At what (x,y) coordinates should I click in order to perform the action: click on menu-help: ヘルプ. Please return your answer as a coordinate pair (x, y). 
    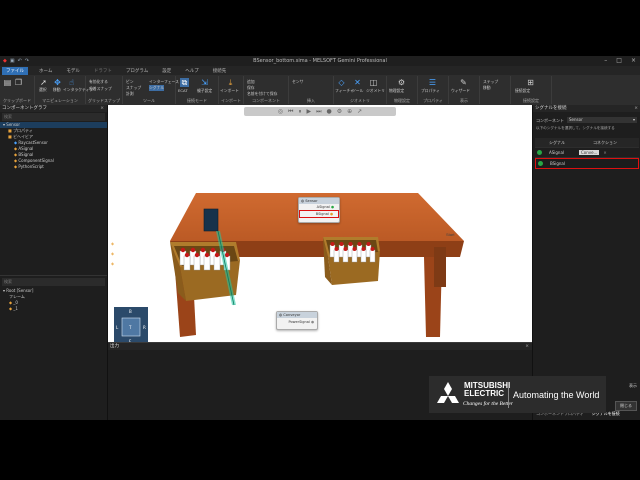
    Looking at the image, I should click on (192, 71).